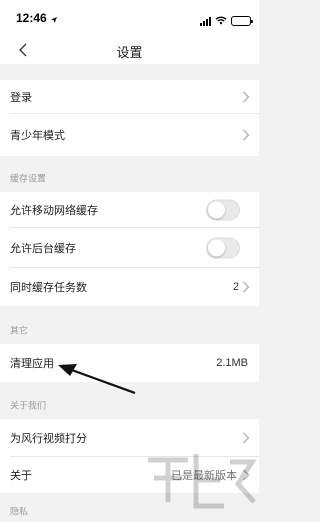 The height and width of the screenshot is (522, 320). What do you see at coordinates (129, 287) in the screenshot?
I see `concurrent-tasks-row: 同时缓存任务数 2` at bounding box center [129, 287].